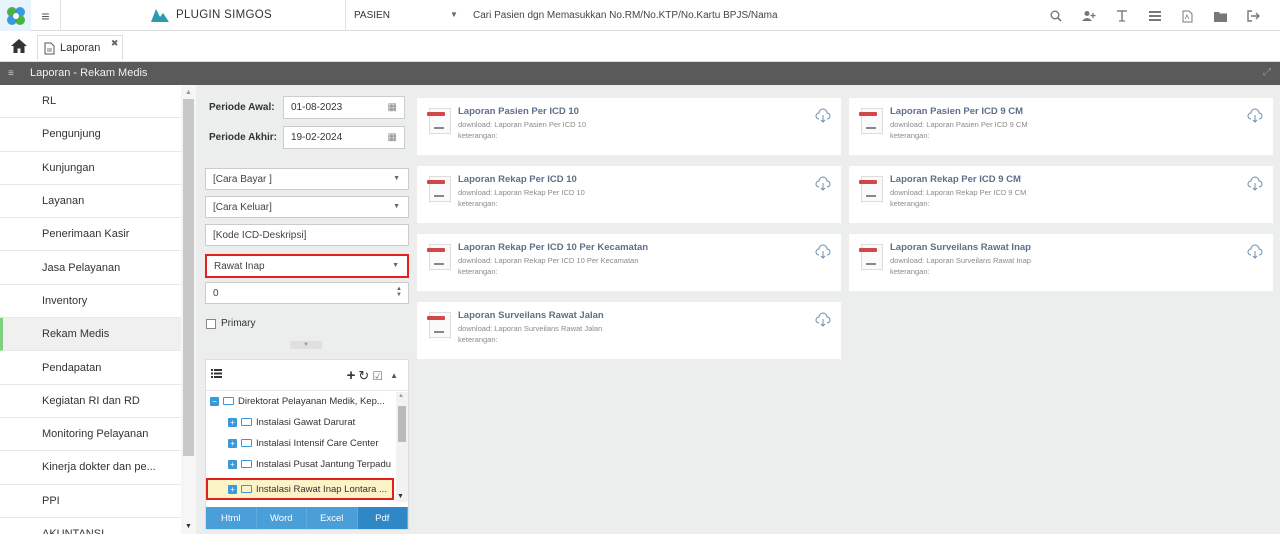 The image size is (1280, 534). Describe the element at coordinates (19, 46) in the screenshot. I see `home-icon` at that location.